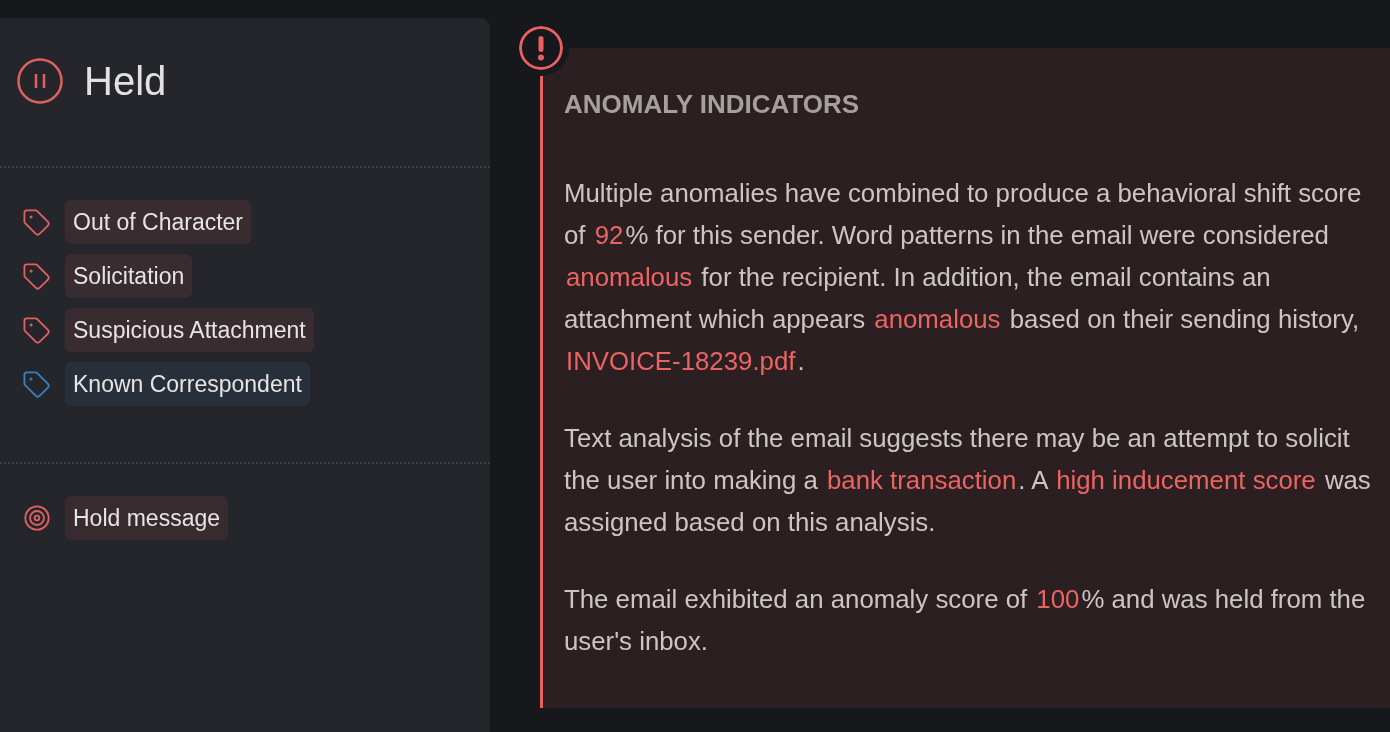 The height and width of the screenshot is (732, 1390). Describe the element at coordinates (968, 480) in the screenshot. I see `alert-paragraph: Text analysis of the email suggests there may be an attempt to solicit the user into making a bank transaction. A high inducement score was assigned based on this analysis.` at that location.